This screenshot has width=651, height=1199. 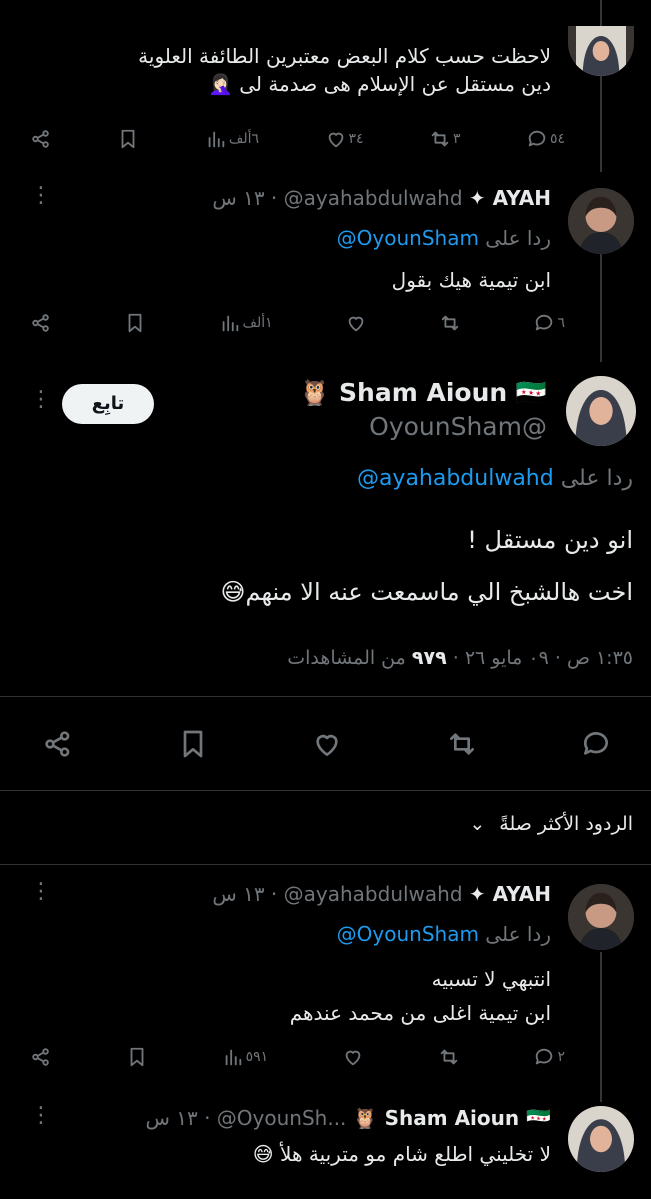 What do you see at coordinates (477, 824) in the screenshot?
I see `chevron-down-icon: ⌄` at bounding box center [477, 824].